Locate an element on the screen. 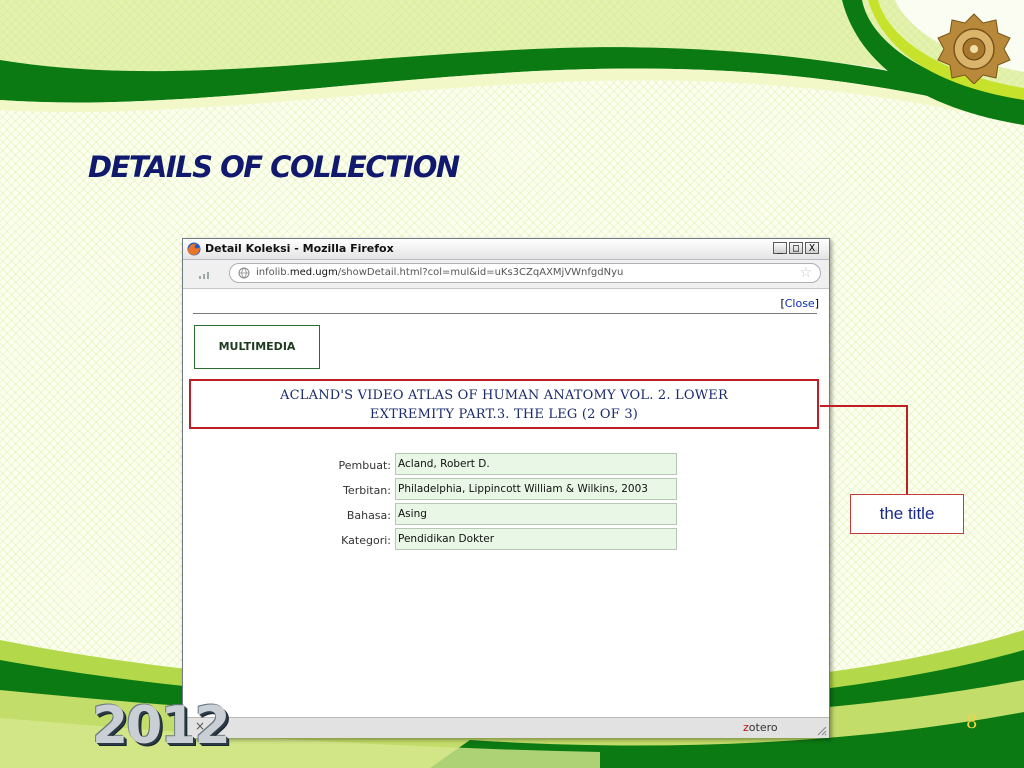 The width and height of the screenshot is (1024, 768). field-value-bahasa: Asing is located at coordinates (536, 514).